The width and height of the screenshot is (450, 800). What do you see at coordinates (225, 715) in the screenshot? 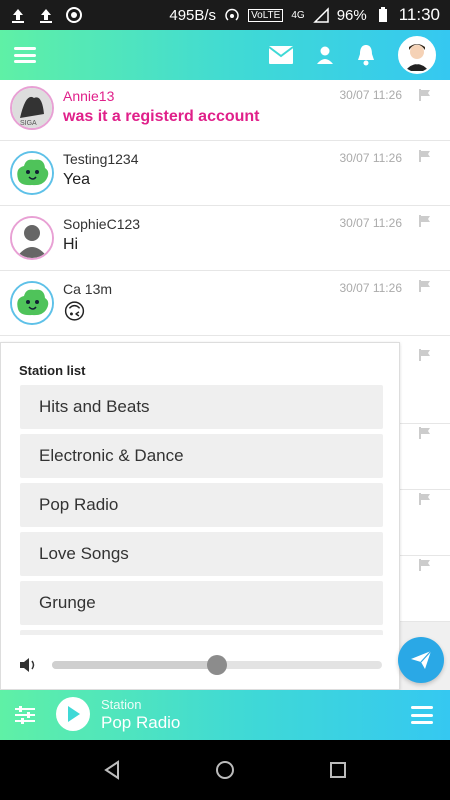
I see `player-bar: Station Pop Radio` at bounding box center [225, 715].